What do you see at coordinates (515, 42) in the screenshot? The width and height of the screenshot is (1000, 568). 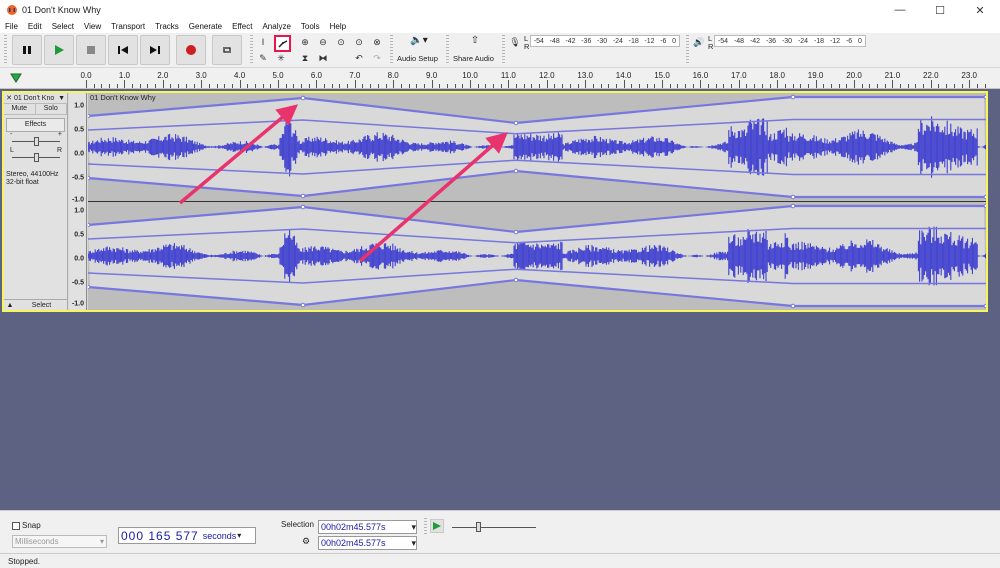 I see `record-meter-button: 🎙` at bounding box center [515, 42].